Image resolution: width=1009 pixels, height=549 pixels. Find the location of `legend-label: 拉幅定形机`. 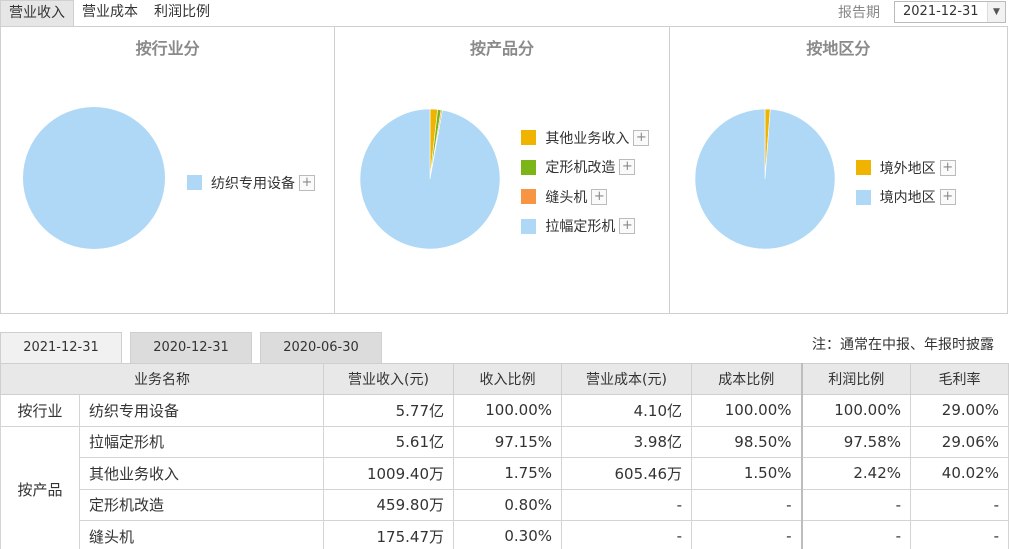

legend-label: 拉幅定形机 is located at coordinates (580, 227).